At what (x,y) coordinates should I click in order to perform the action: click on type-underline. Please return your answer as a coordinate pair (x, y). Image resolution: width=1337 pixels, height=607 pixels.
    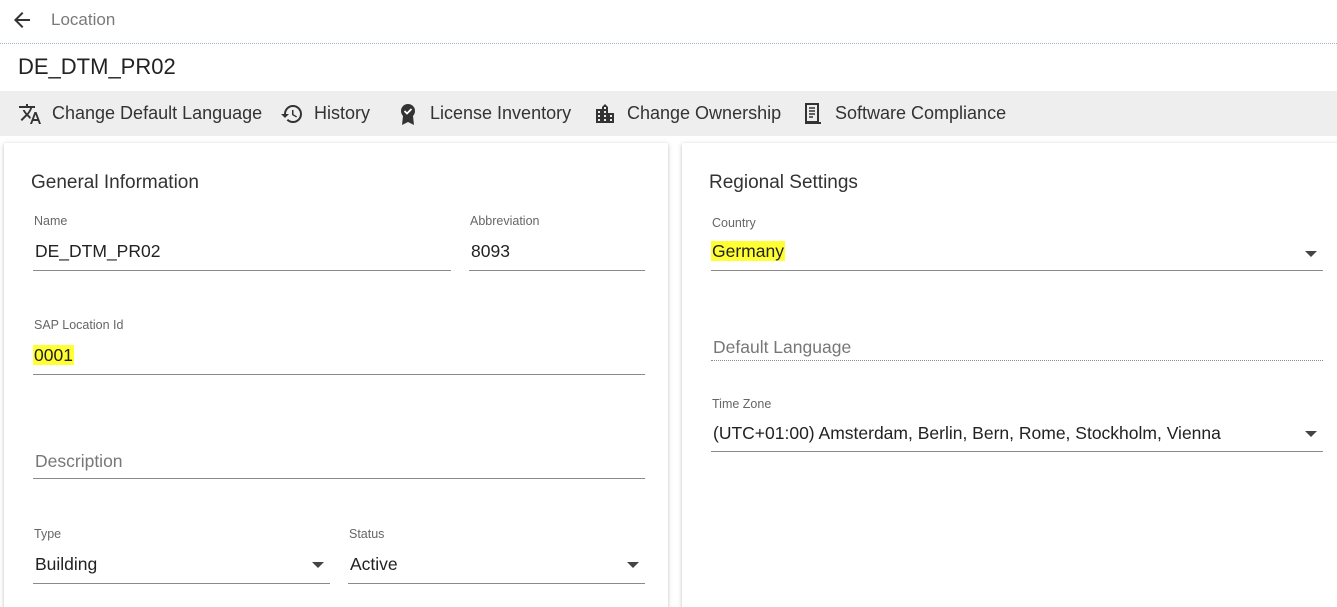
    Looking at the image, I should click on (181, 583).